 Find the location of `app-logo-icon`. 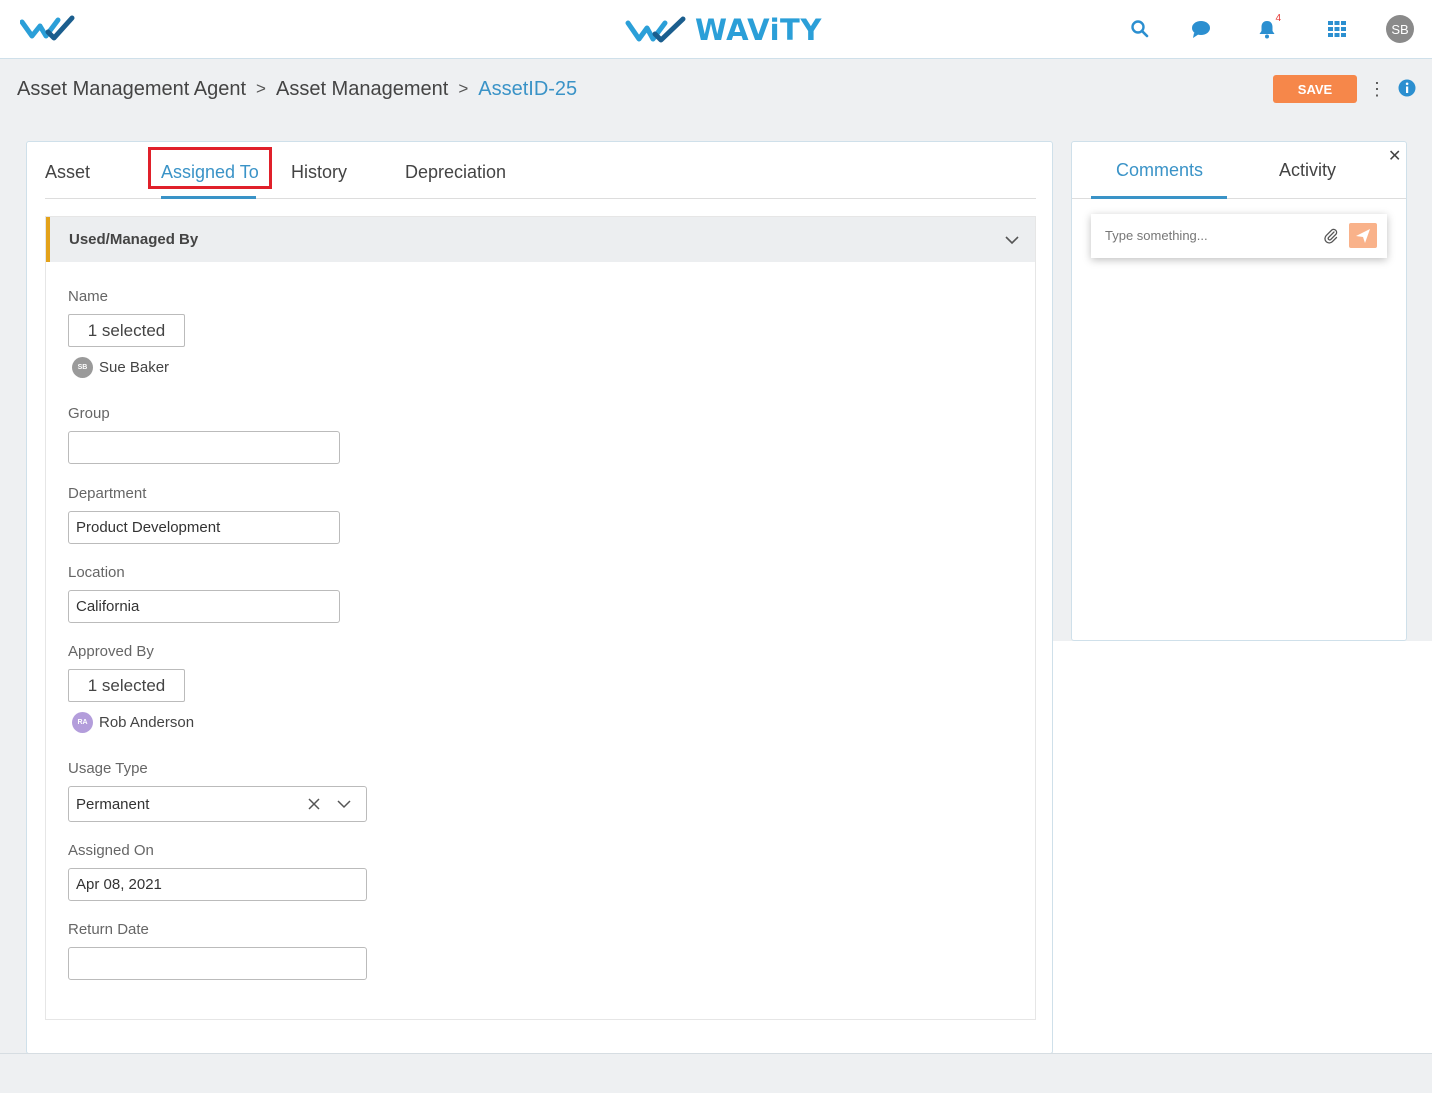

app-logo-icon is located at coordinates (49, 29).